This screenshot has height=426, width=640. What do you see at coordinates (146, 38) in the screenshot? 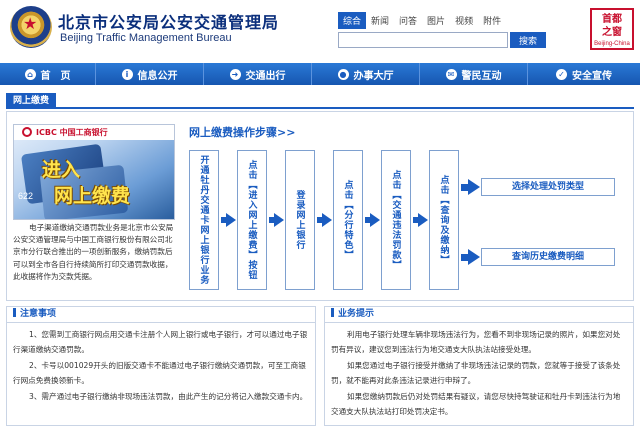
I see `site-title-english: Beijing Traffic Management Bureau` at bounding box center [146, 38].